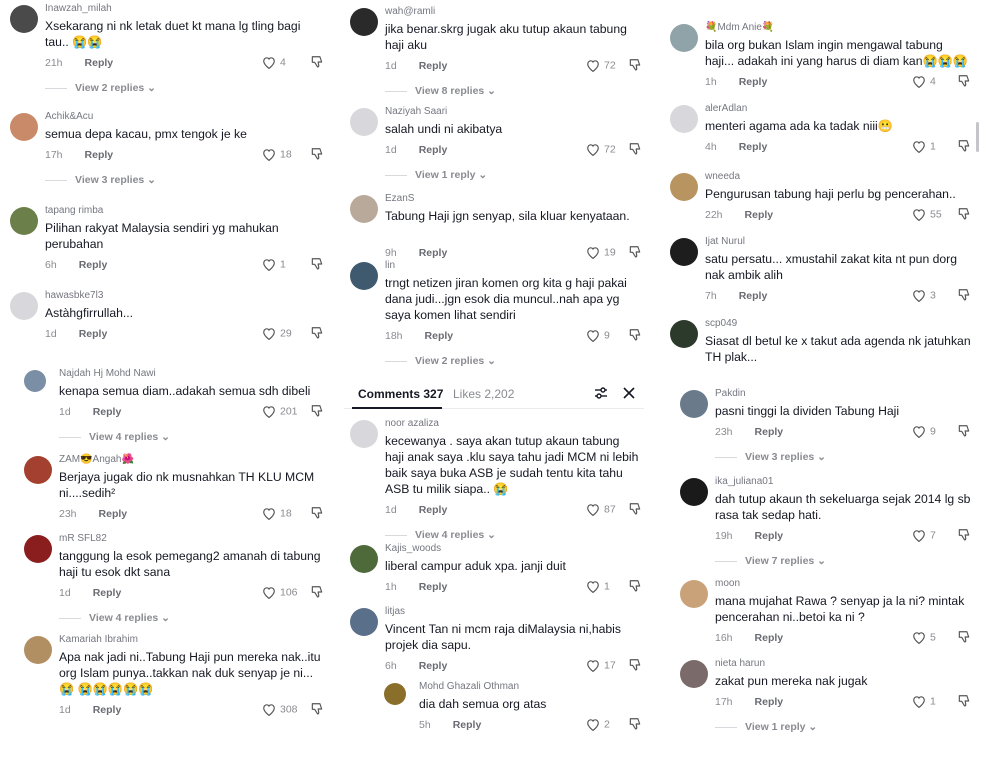 The width and height of the screenshot is (1000, 760). What do you see at coordinates (277, 334) in the screenshot?
I see `like-button: 29` at bounding box center [277, 334].